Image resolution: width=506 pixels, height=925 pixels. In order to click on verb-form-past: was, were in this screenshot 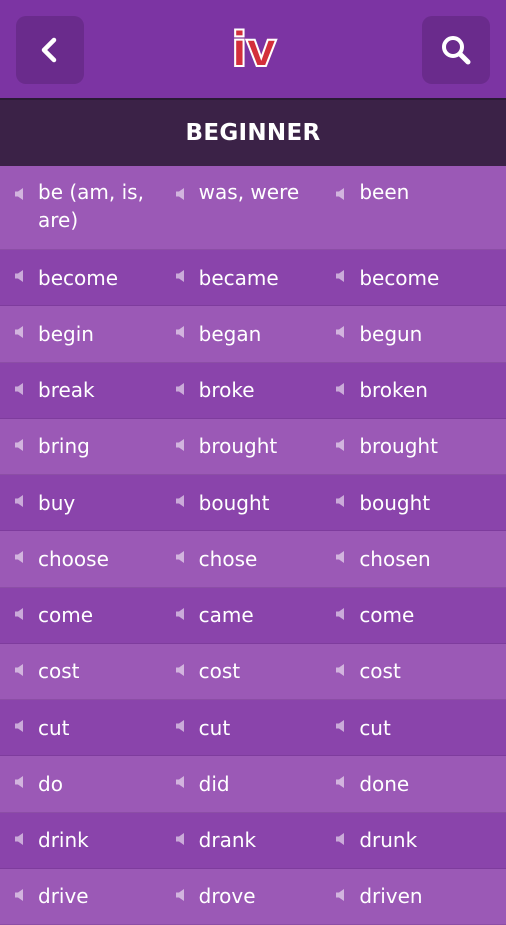, I will do `click(241, 192)`.